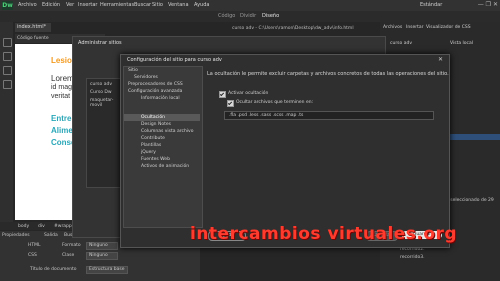 The width and height of the screenshot is (500, 281). I want to click on dreamweaver-logo: Dw, so click(7, 5).